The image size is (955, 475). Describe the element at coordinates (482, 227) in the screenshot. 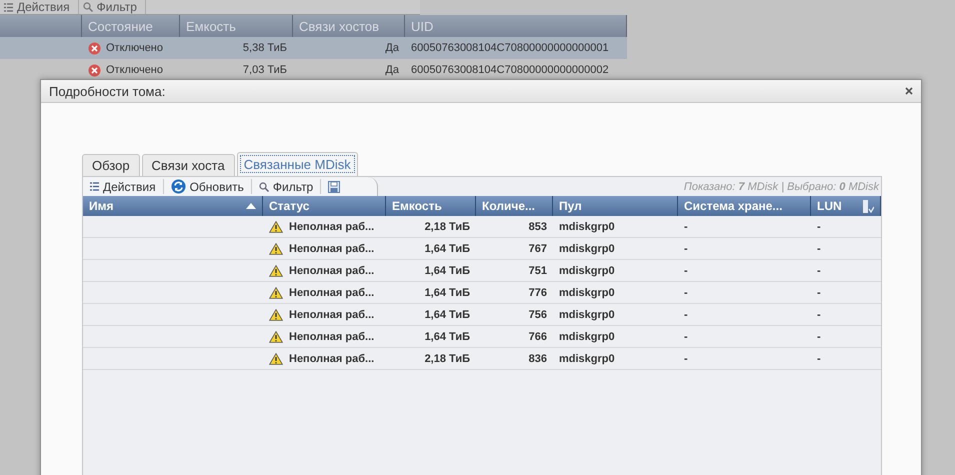

I see `table-row: Неполная раб... 2,18 ТиБ 853 mdiskgrp0 - -` at that location.